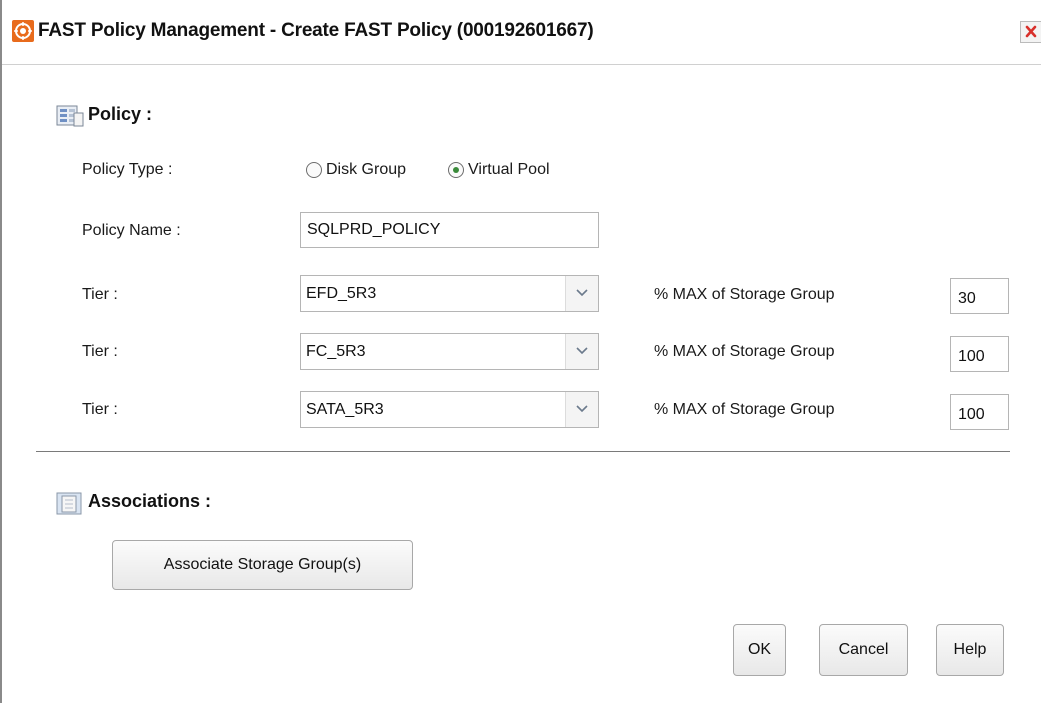 Image resolution: width=1041 pixels, height=703 pixels. I want to click on tier-1-max-input: 30, so click(979, 296).